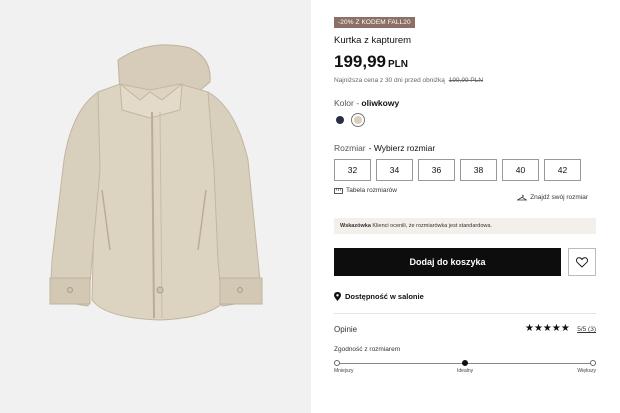  I want to click on color-label-prefix: Kolor -, so click(348, 103).